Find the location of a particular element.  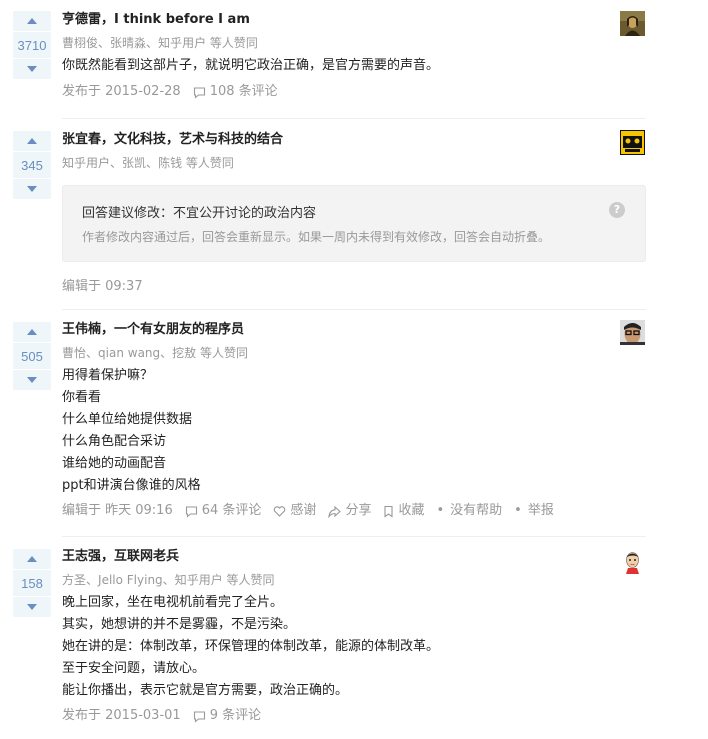

answer-meta: 发布于 2015-02-28 108 条评论 is located at coordinates (354, 92).